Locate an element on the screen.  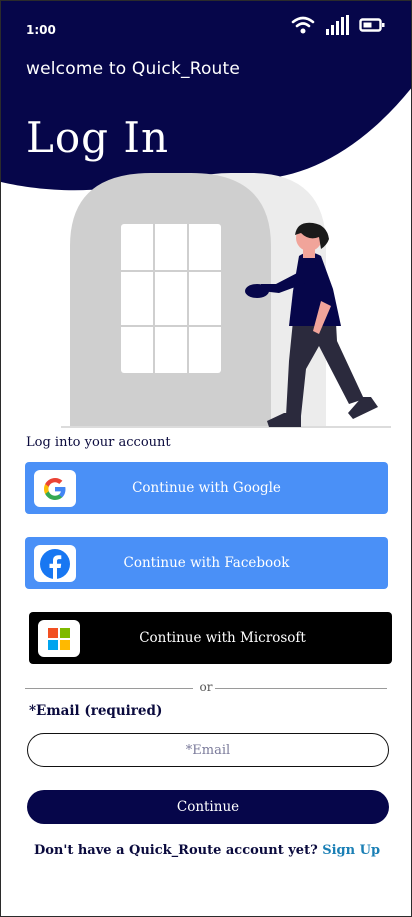
divider-line-right is located at coordinates (301, 688).